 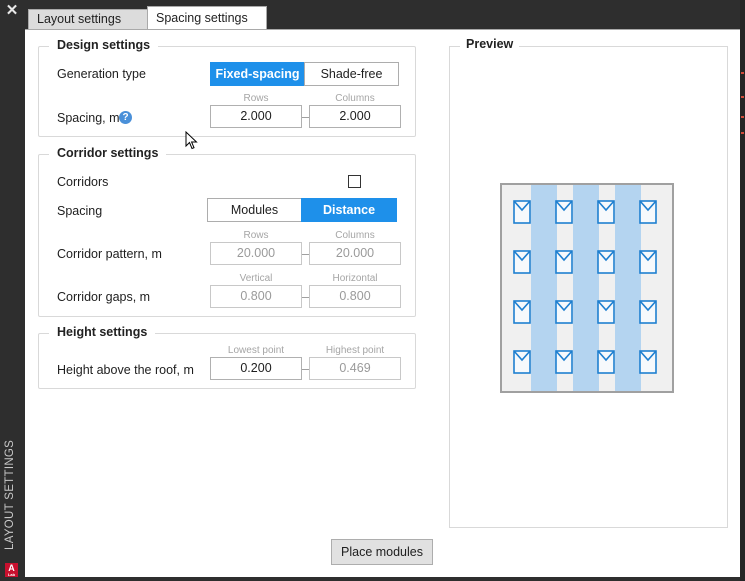 What do you see at coordinates (207, 18) in the screenshot?
I see `tab-spacing-settings: Spacing settings` at bounding box center [207, 18].